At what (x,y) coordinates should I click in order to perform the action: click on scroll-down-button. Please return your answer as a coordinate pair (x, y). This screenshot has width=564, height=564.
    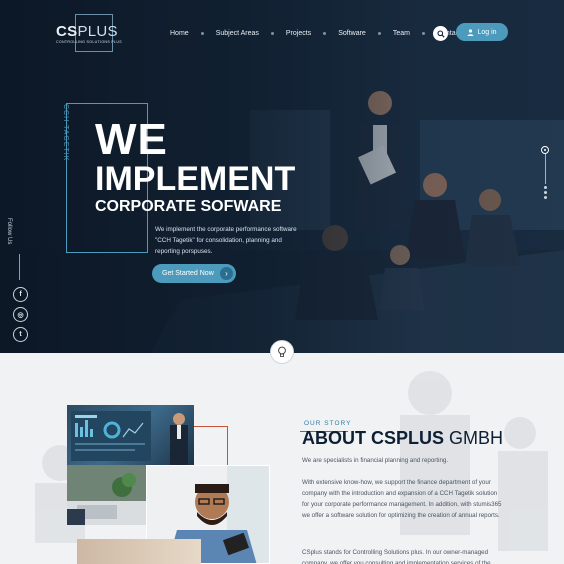
    Looking at the image, I should click on (282, 352).